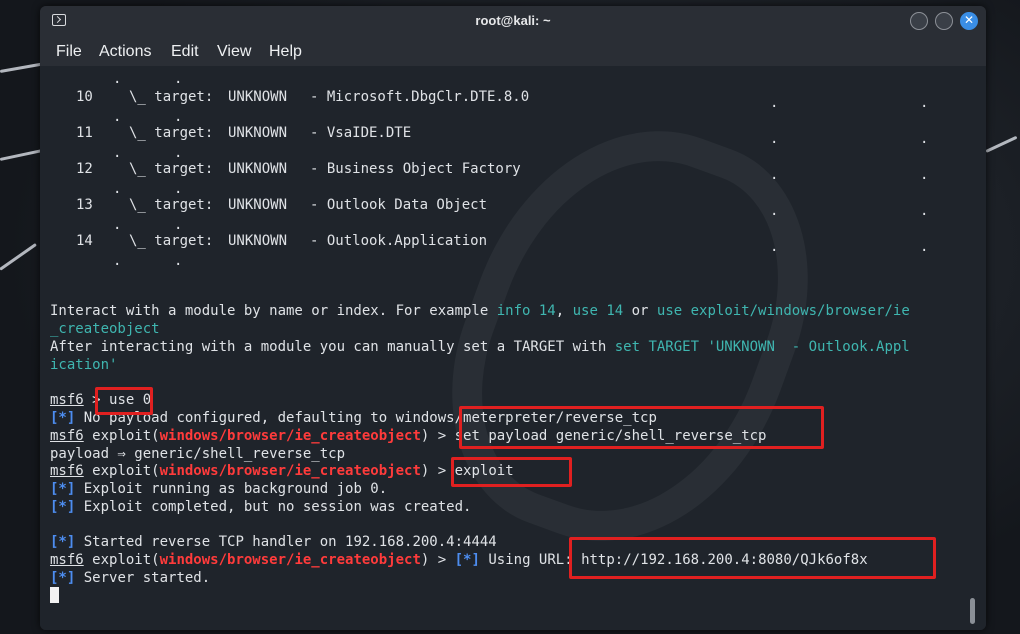 This screenshot has width=1020, height=634. What do you see at coordinates (944, 21) in the screenshot?
I see `maximize-icon` at bounding box center [944, 21].